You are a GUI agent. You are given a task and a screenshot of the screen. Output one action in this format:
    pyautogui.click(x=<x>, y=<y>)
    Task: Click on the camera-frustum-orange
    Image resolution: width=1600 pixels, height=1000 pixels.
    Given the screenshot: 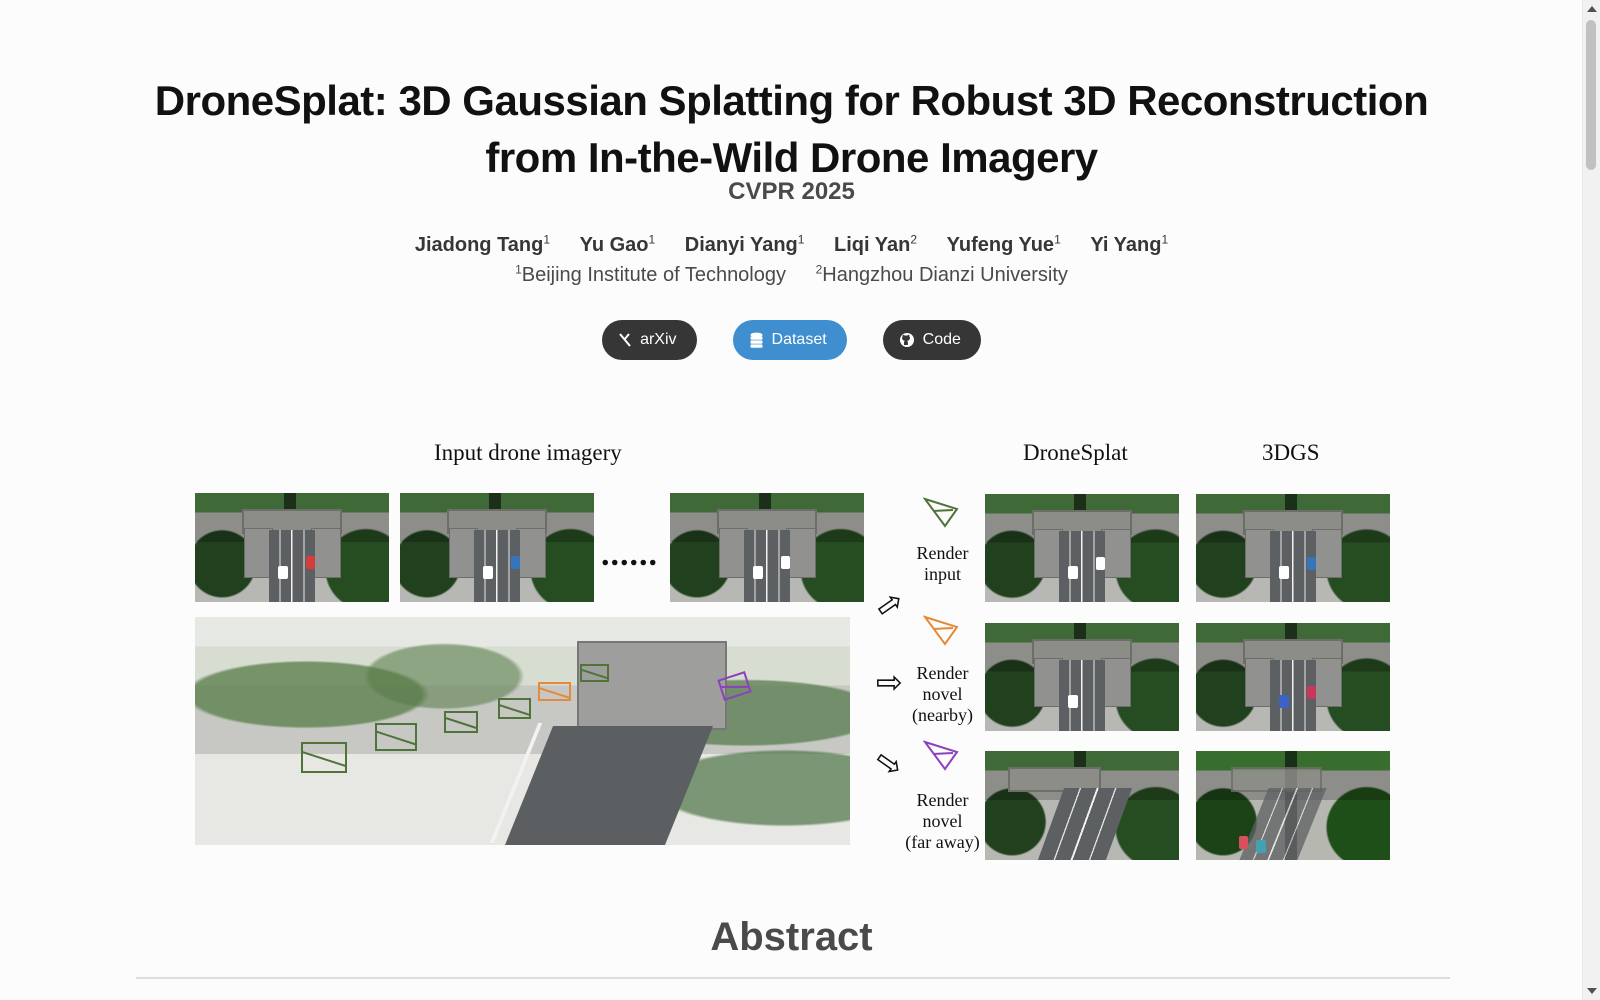 What is the action you would take?
    pyautogui.click(x=554, y=691)
    